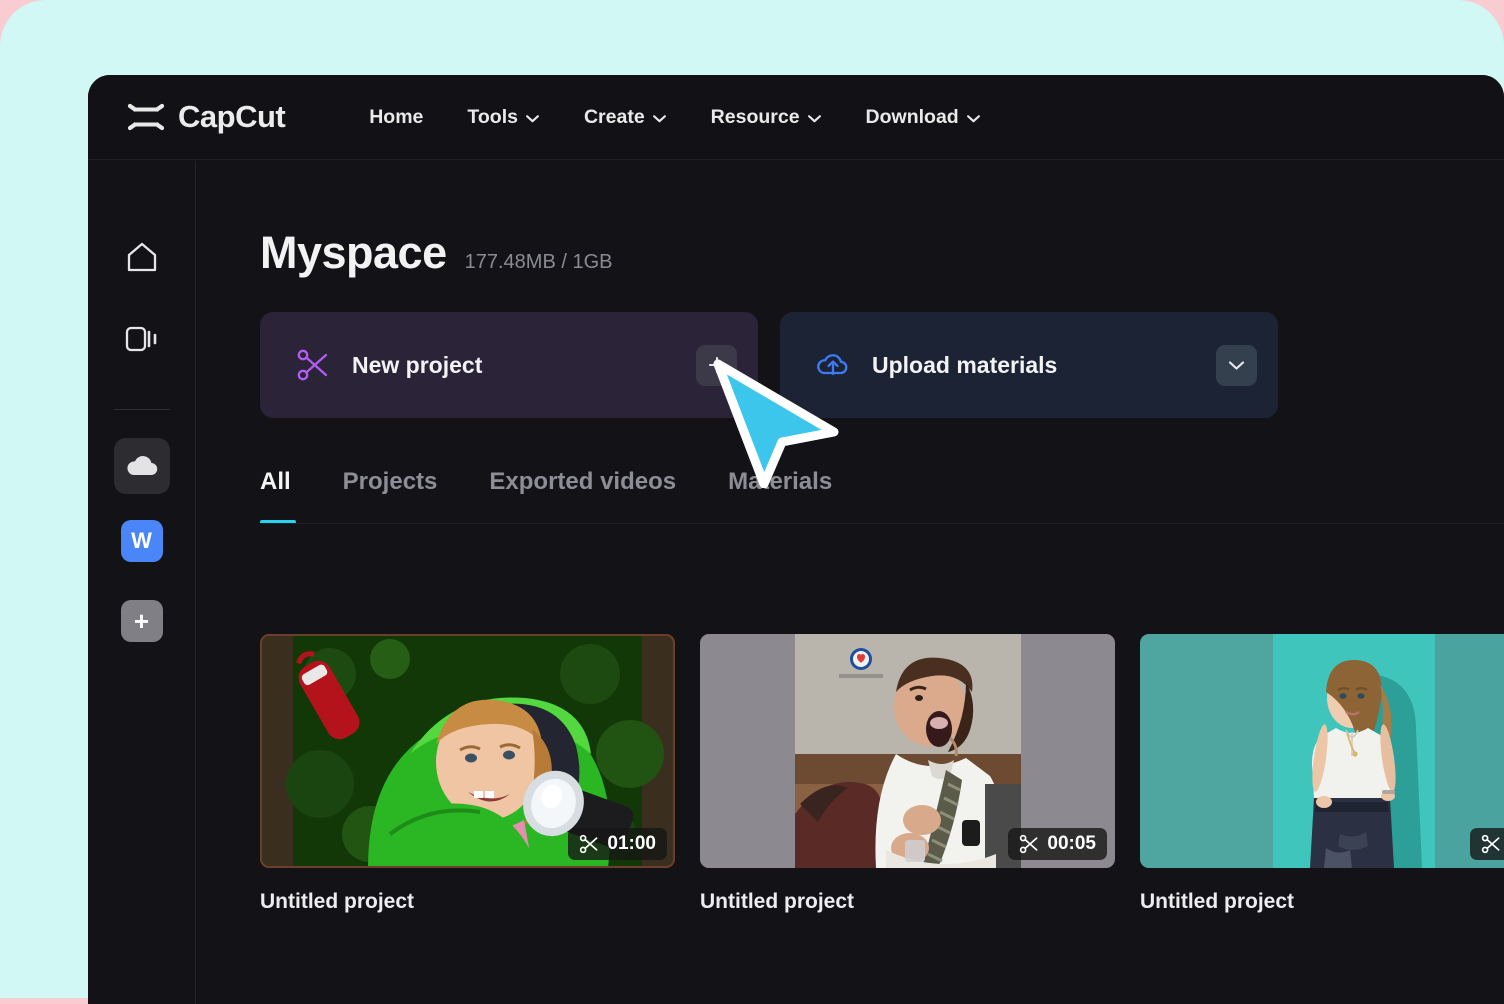 This screenshot has width=1504, height=1004. I want to click on project-card: 01:00 Untitled project, so click(467, 778).